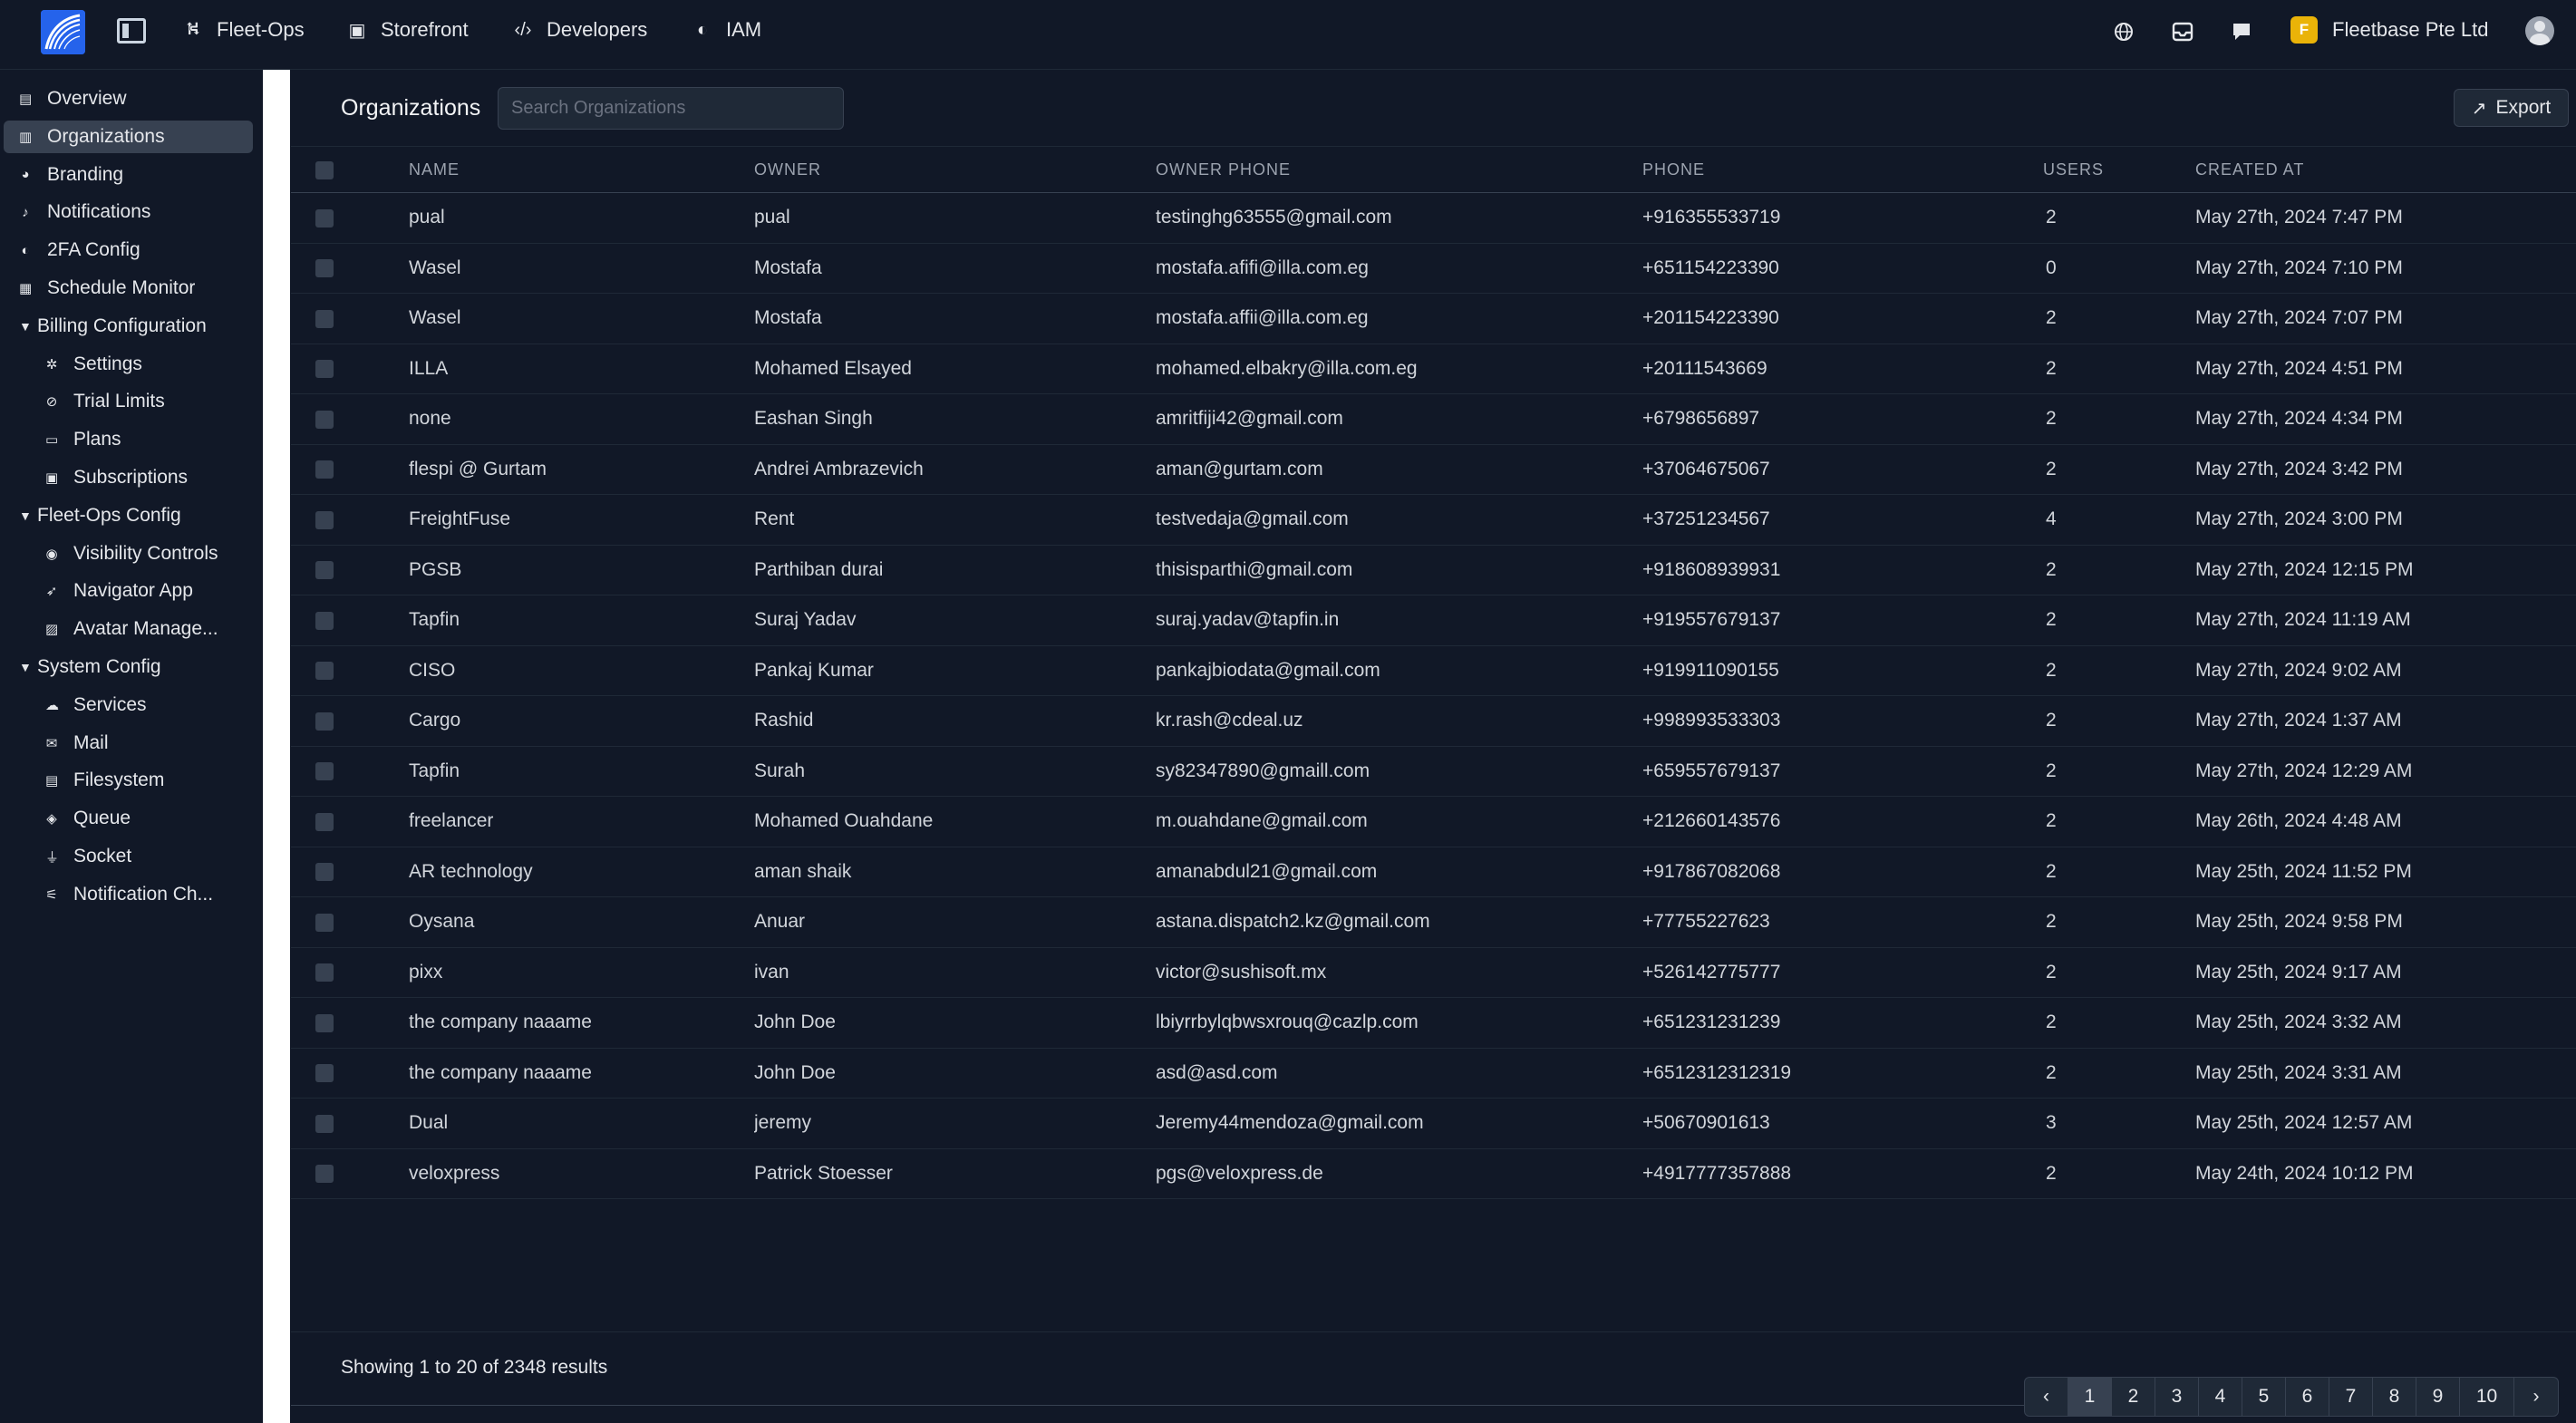  I want to click on nav-iam: ◐ IAM, so click(727, 30).